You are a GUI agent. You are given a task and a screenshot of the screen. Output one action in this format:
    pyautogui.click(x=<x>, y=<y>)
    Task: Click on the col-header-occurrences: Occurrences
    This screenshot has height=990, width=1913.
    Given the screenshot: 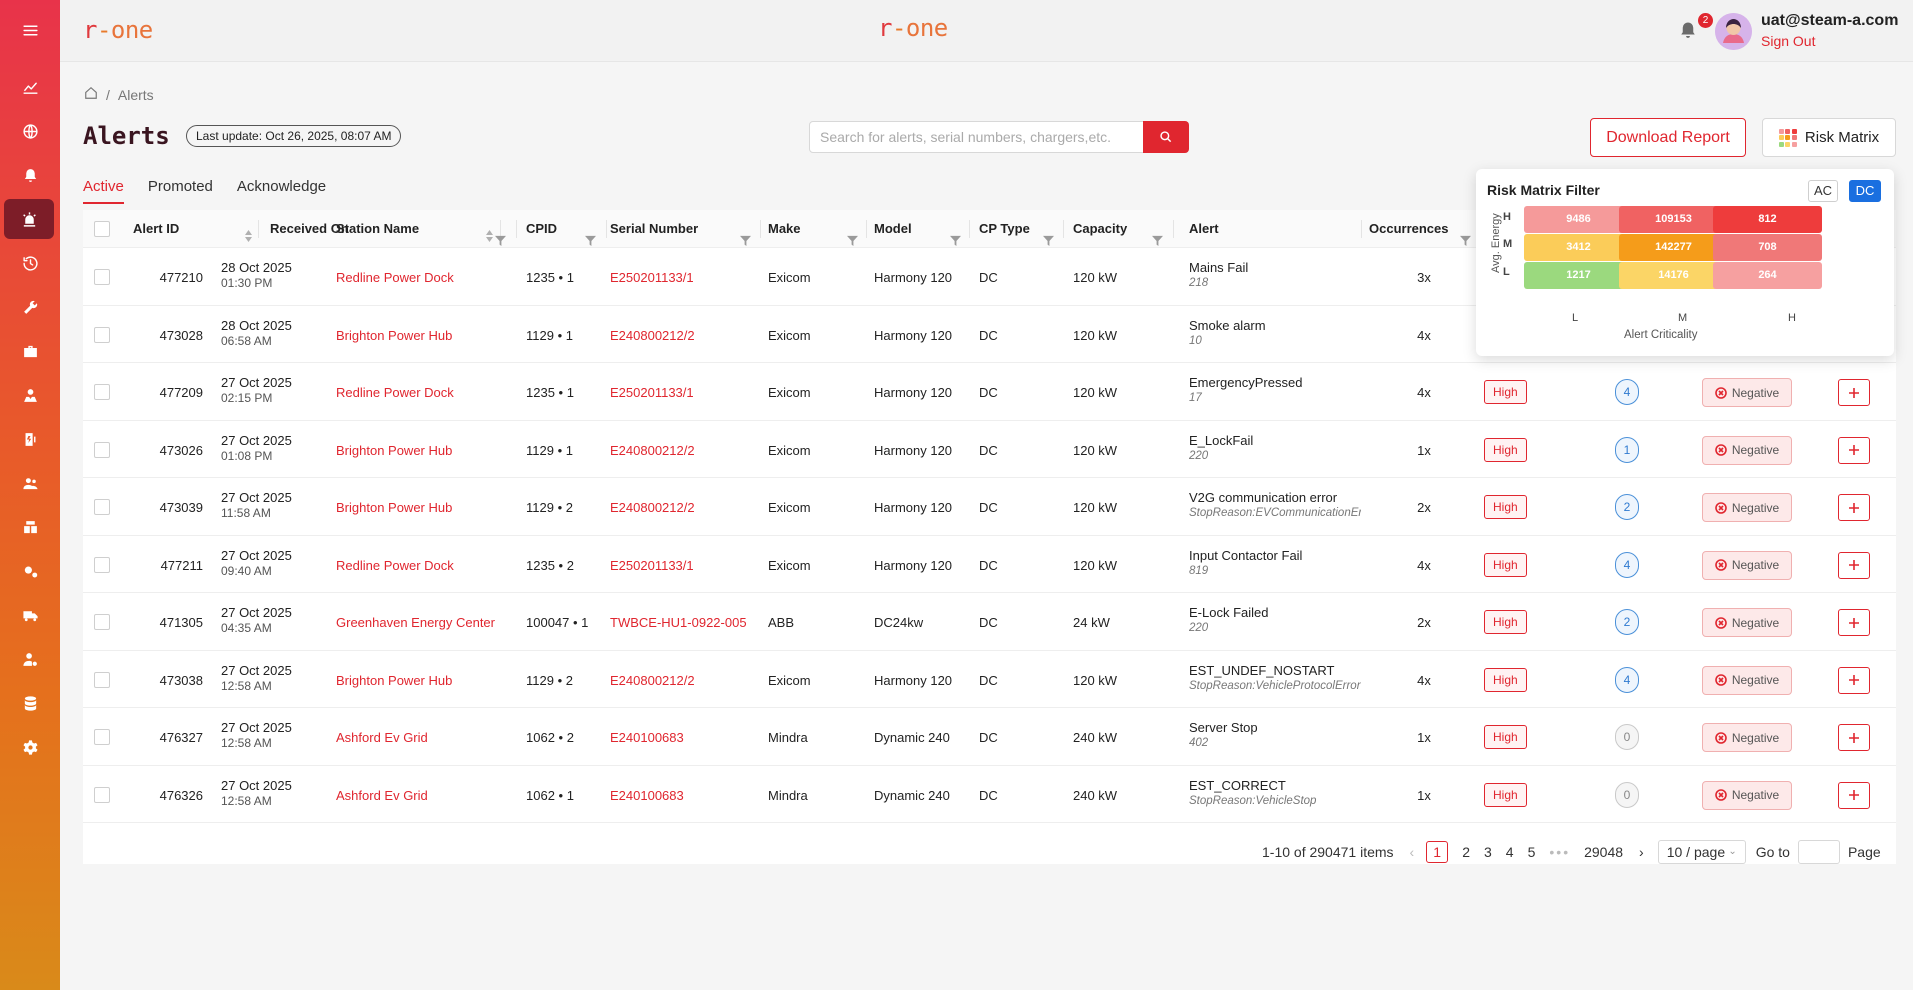 What is the action you would take?
    pyautogui.click(x=1421, y=229)
    